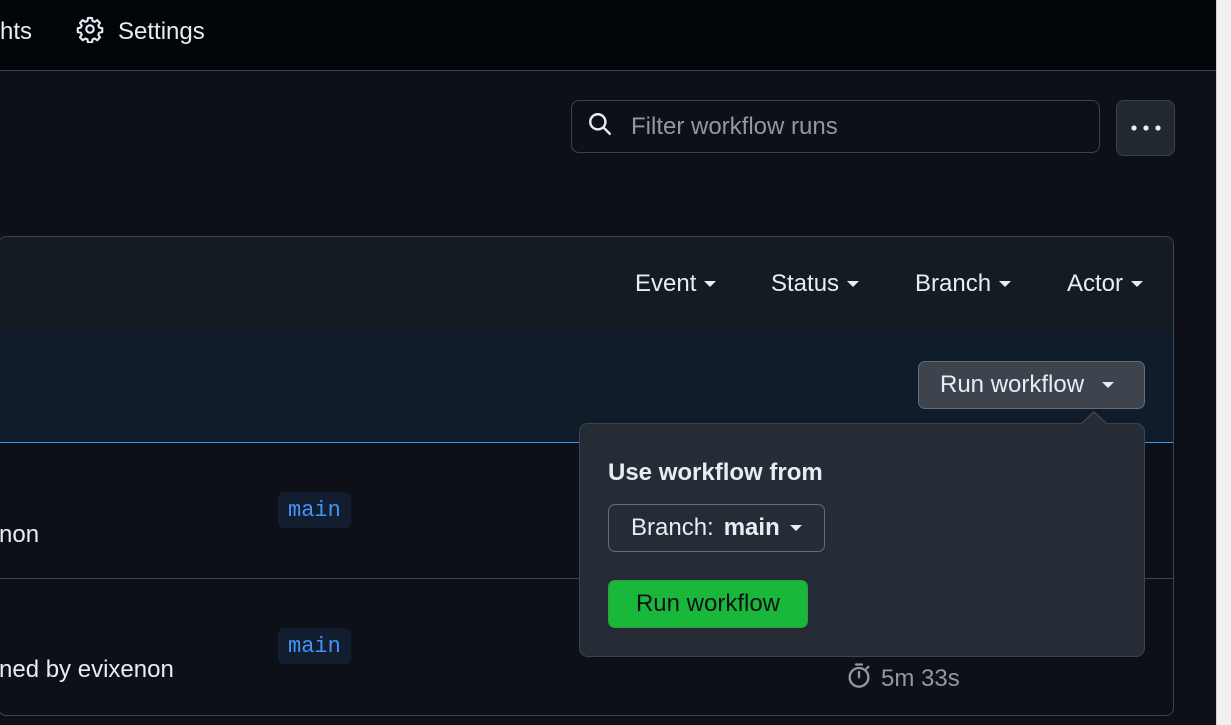 This screenshot has height=725, width=1231. I want to click on branch-select-prefix: Branch:, so click(672, 527).